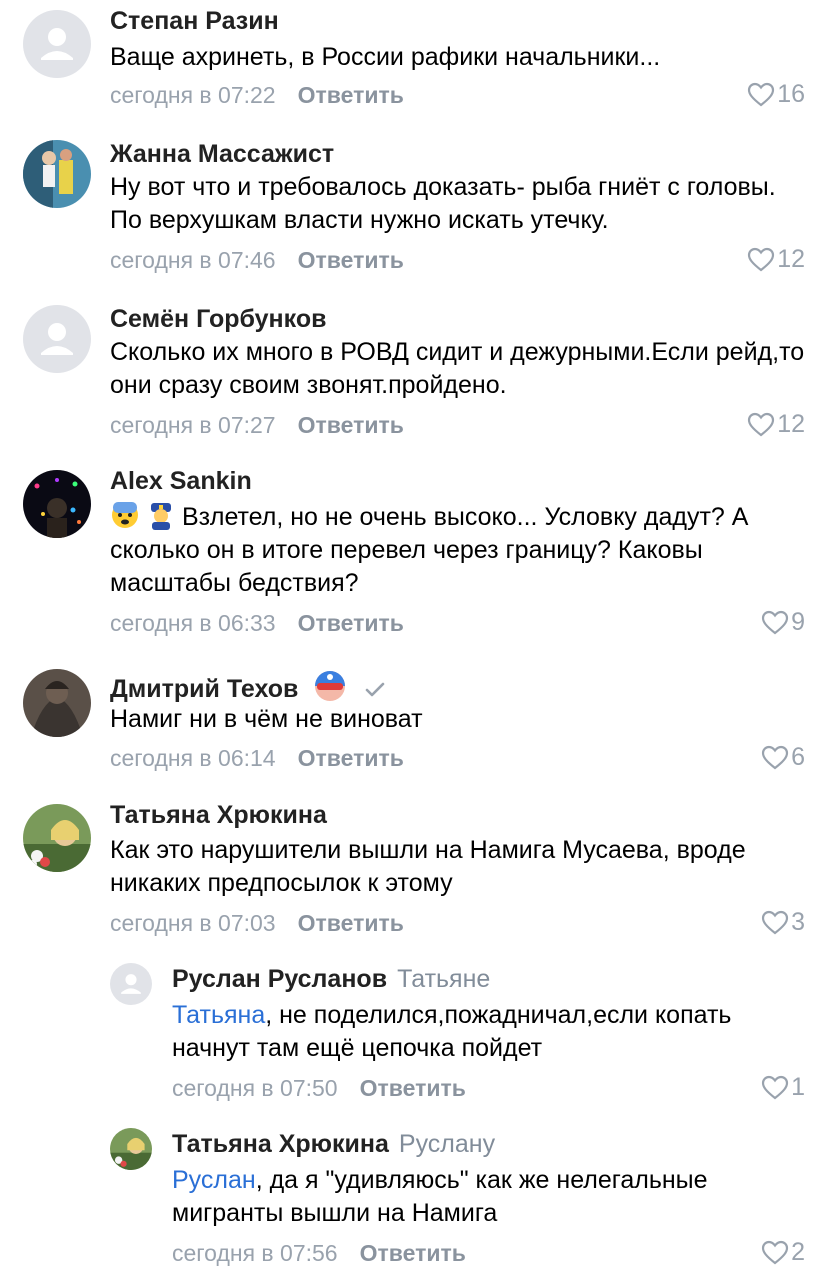  I want to click on like-count: 9, so click(798, 622).